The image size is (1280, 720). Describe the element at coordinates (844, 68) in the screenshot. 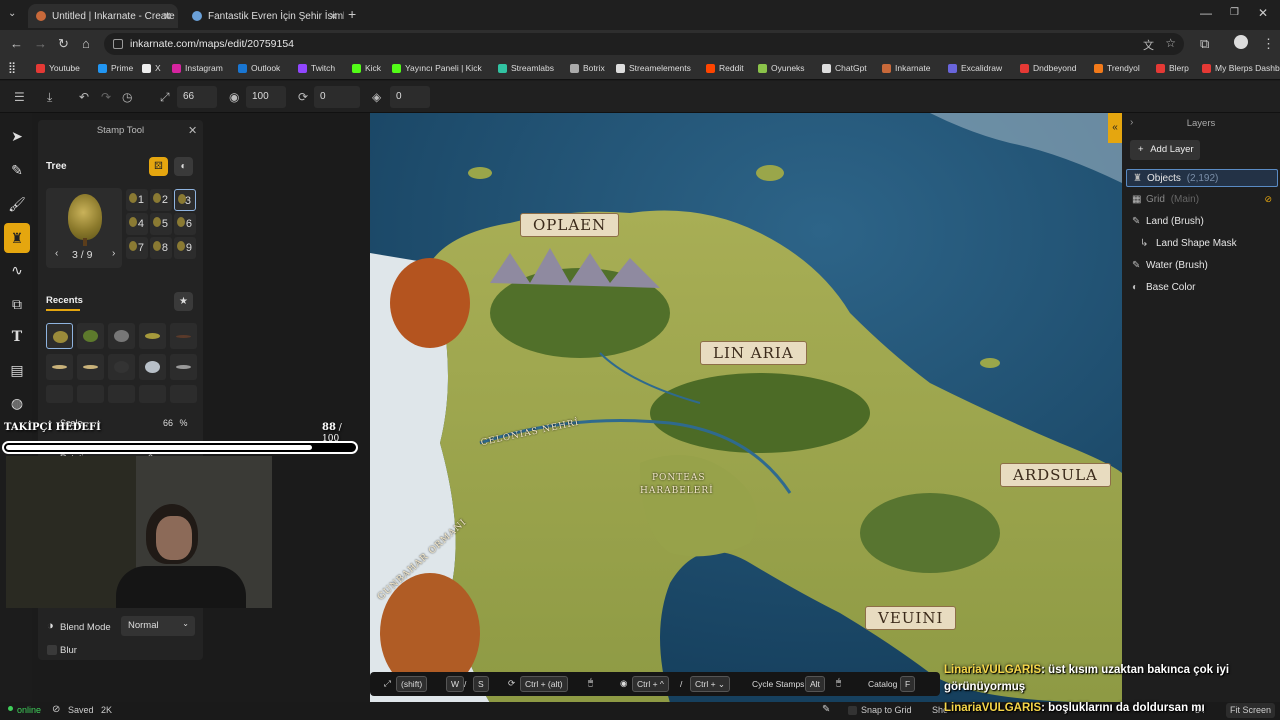

I see `bookmark-chatgpt: ChatGpt` at that location.